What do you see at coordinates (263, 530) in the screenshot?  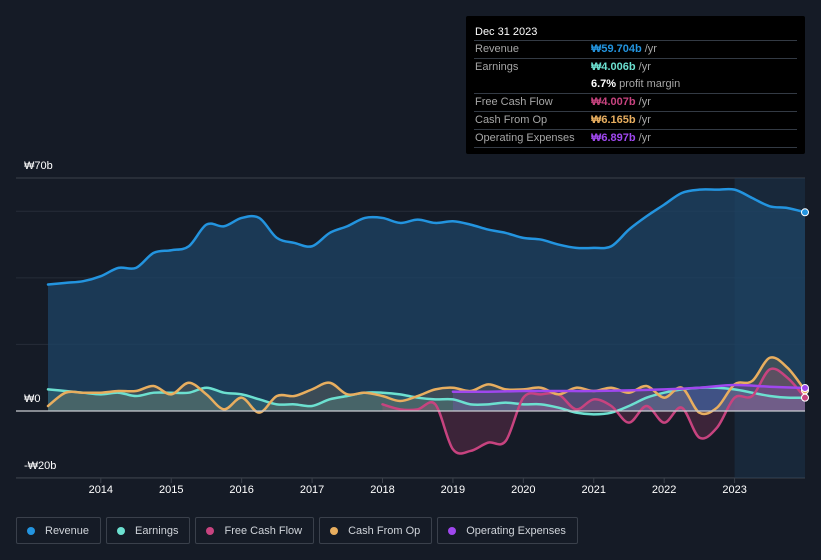 I see `legend-label: Free Cash Flow` at bounding box center [263, 530].